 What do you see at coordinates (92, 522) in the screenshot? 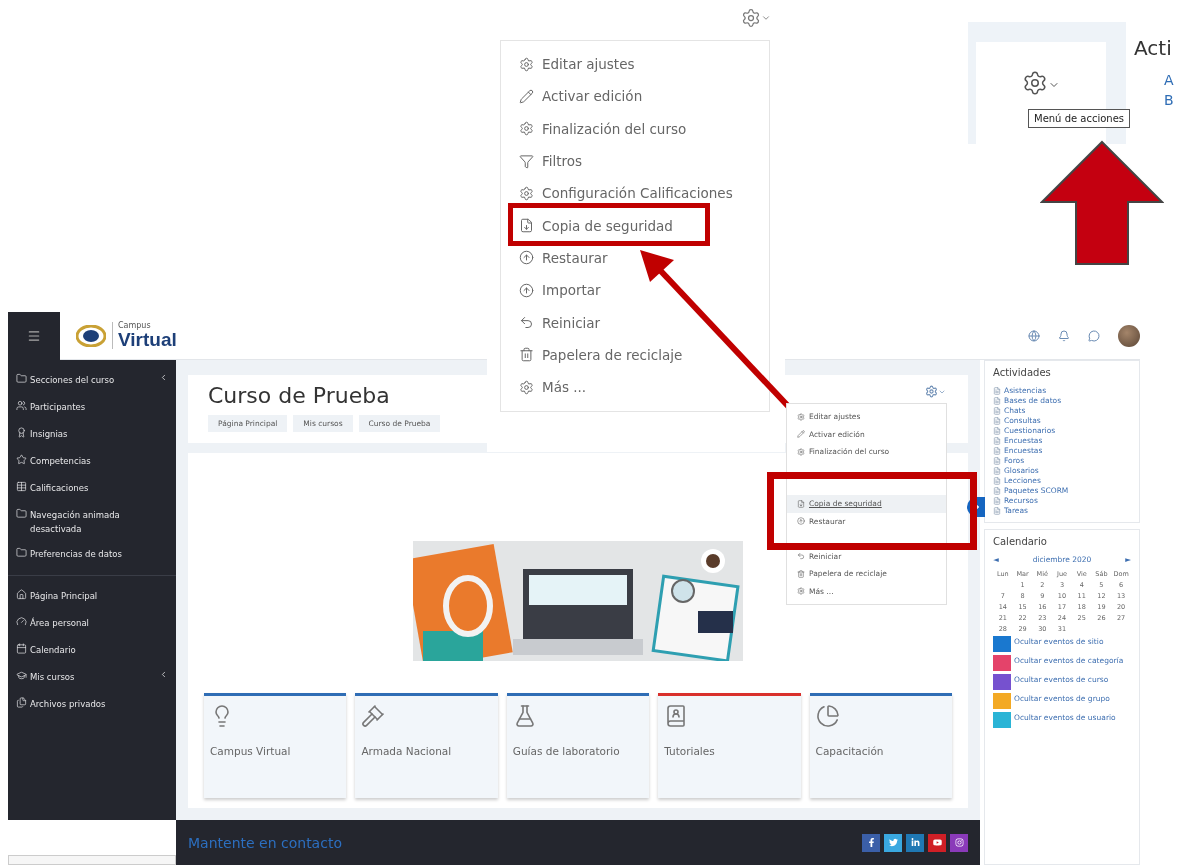
I see `sidebar-item: Navegación animada desactivada` at bounding box center [92, 522].